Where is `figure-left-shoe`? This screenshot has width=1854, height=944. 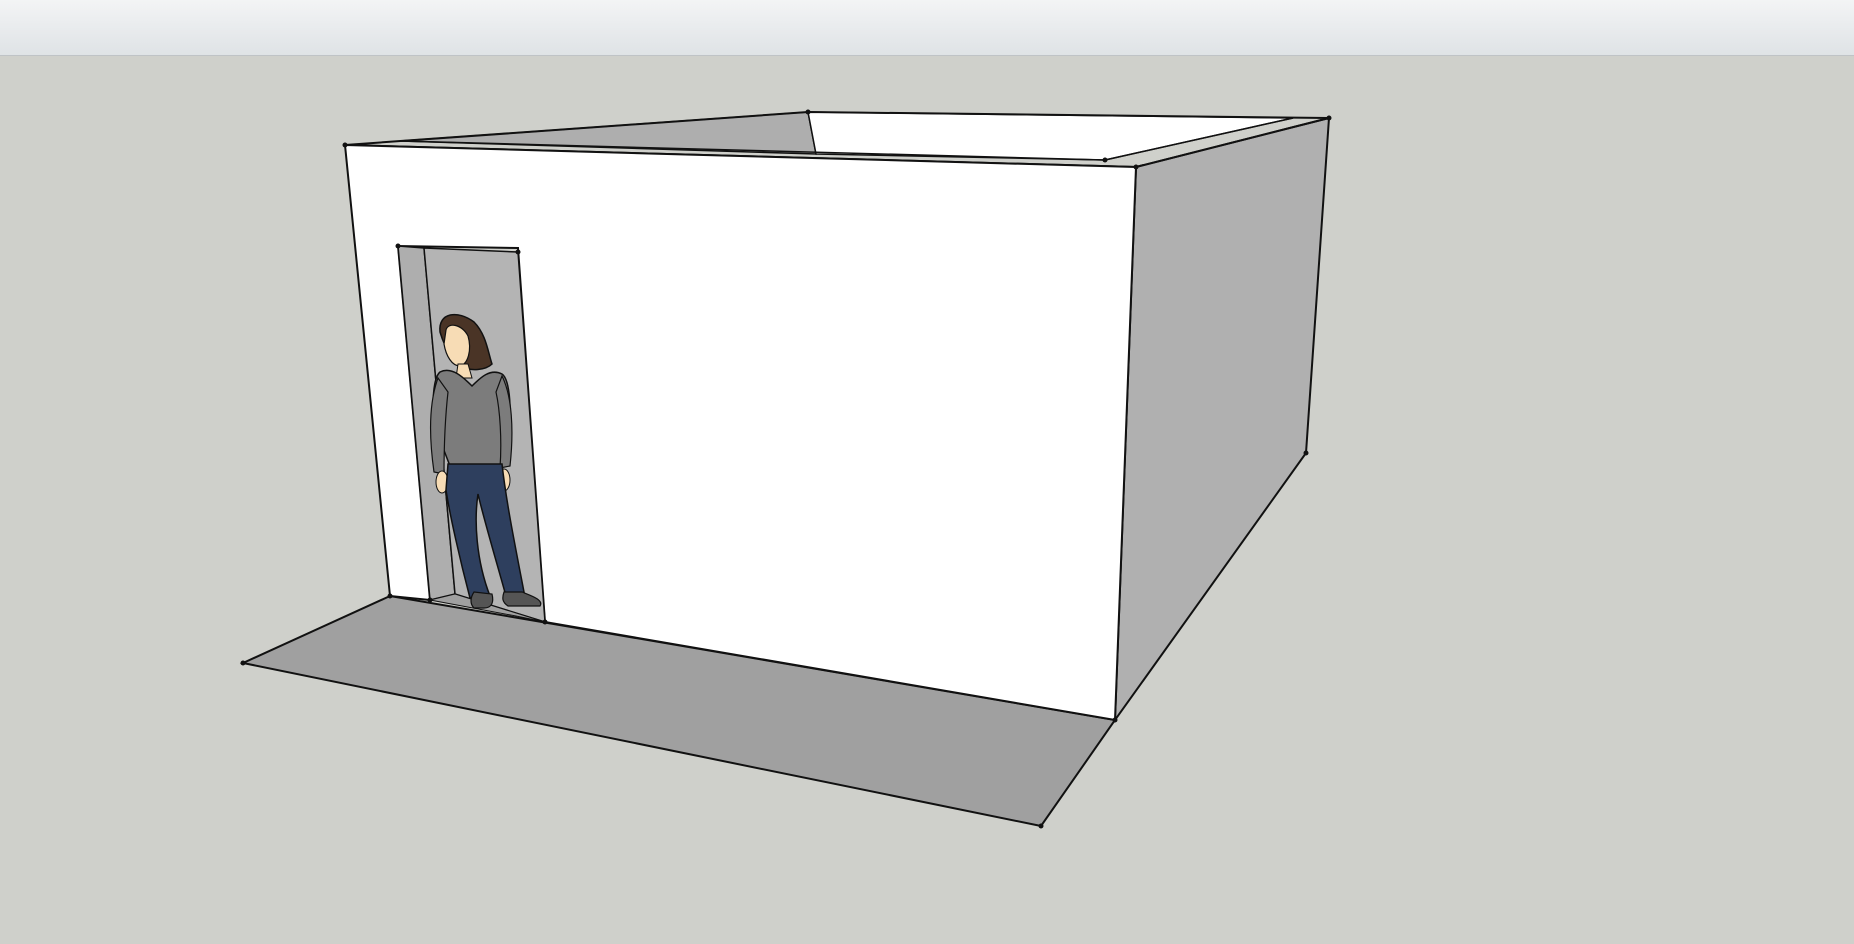 figure-left-shoe is located at coordinates (482, 600).